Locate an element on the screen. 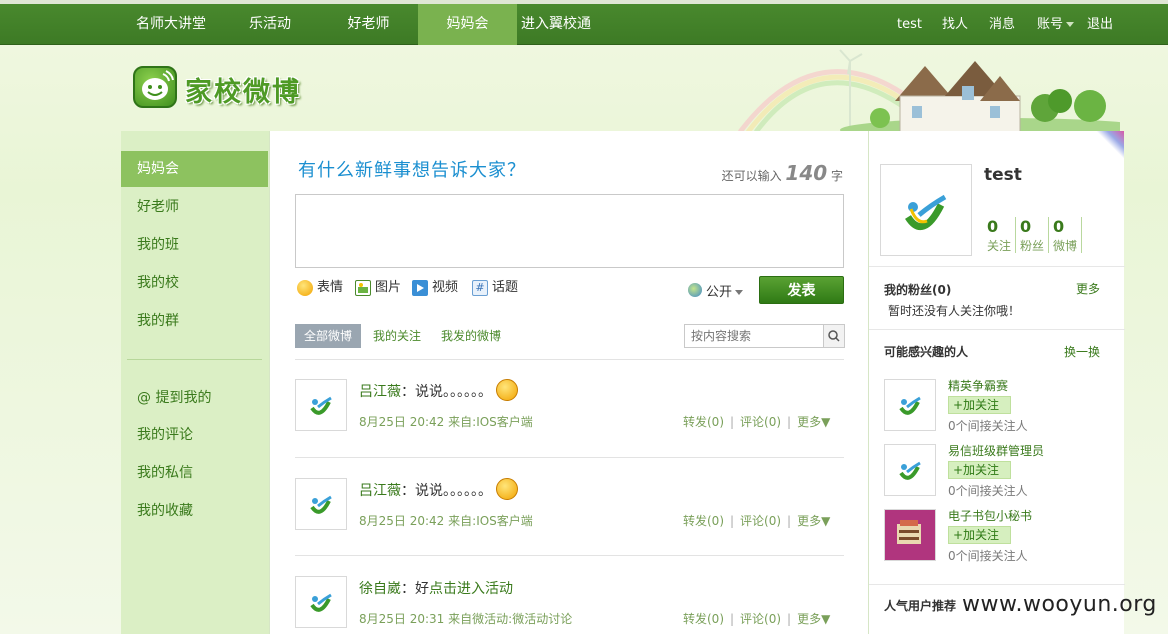 The height and width of the screenshot is (634, 1168). suggest-name: 电子书包小秘书 is located at coordinates (990, 515).